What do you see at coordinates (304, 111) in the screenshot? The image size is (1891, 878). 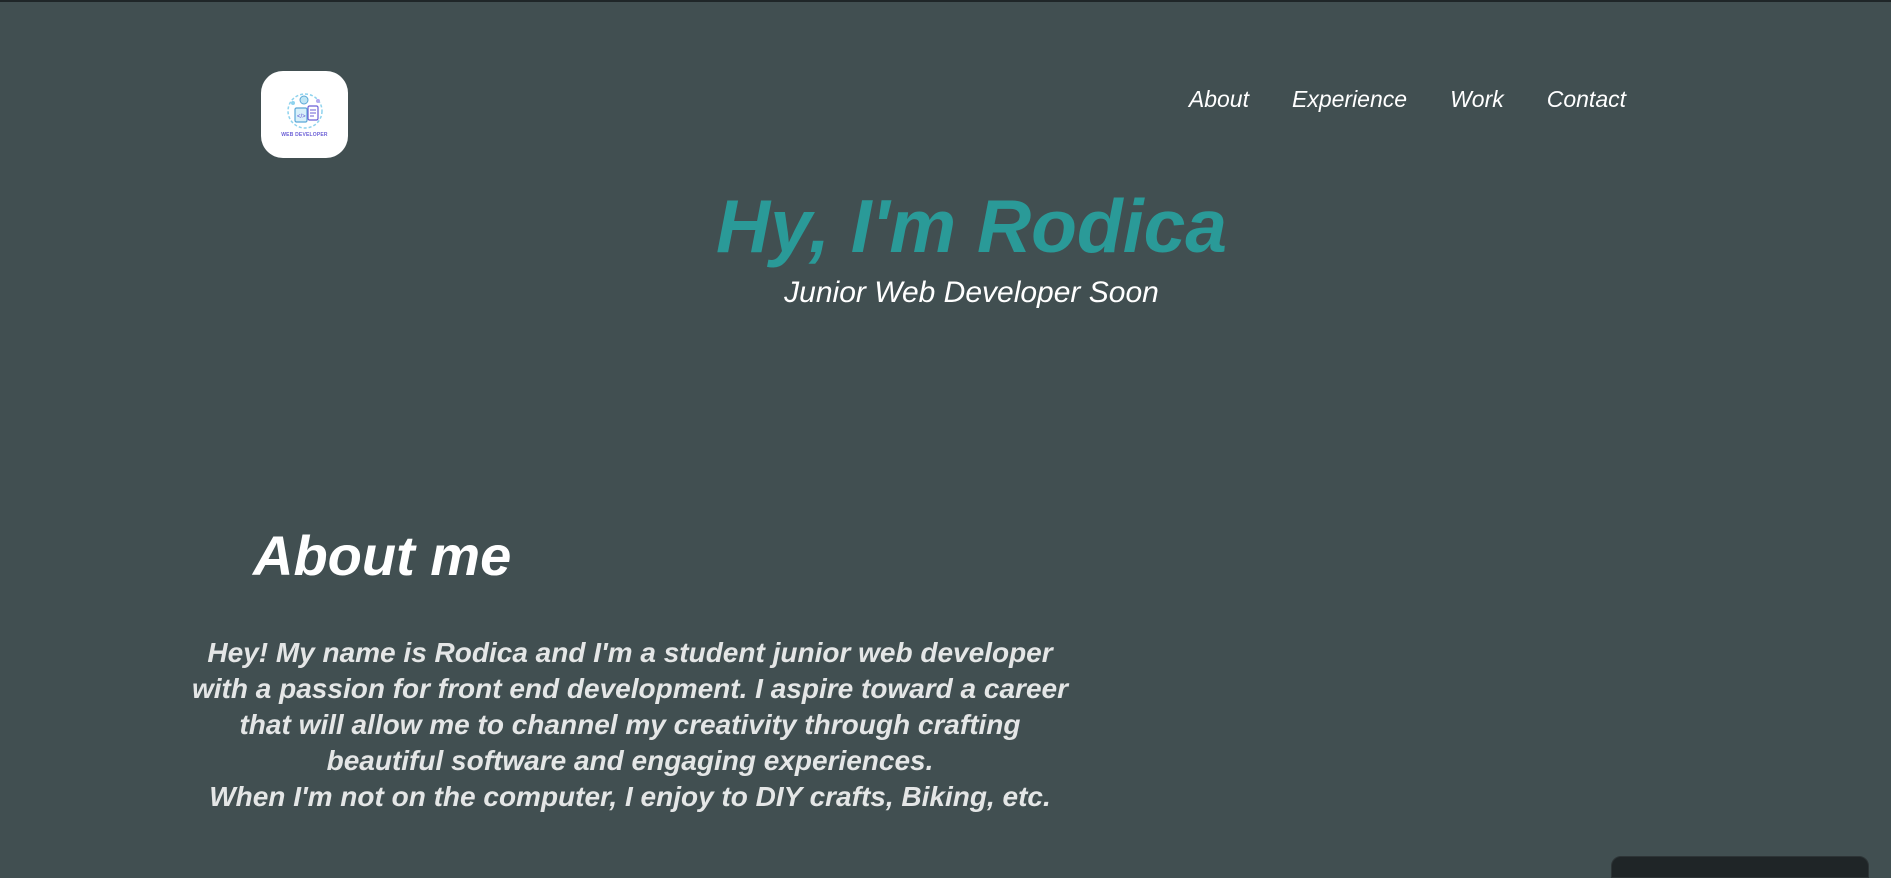 I see `web-developer-logo-icon: </>` at bounding box center [304, 111].